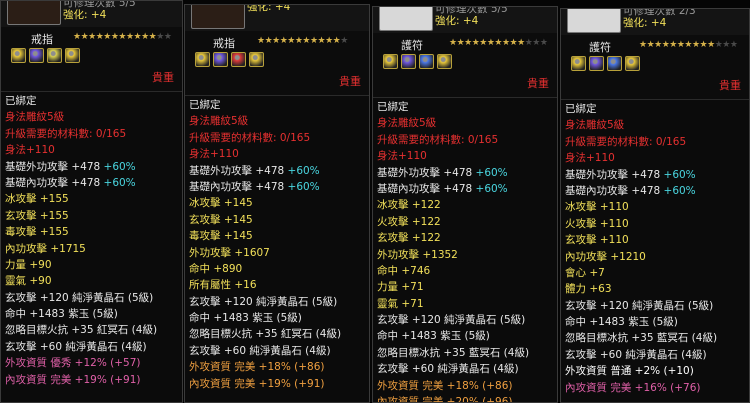 The height and width of the screenshot is (403, 750). Describe the element at coordinates (597, 223) in the screenshot. I see `stat-text: 火攻擊 +110` at that location.